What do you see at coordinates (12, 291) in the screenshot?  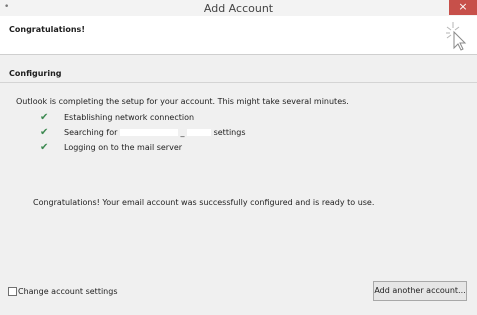 I see `checkbox-box` at bounding box center [12, 291].